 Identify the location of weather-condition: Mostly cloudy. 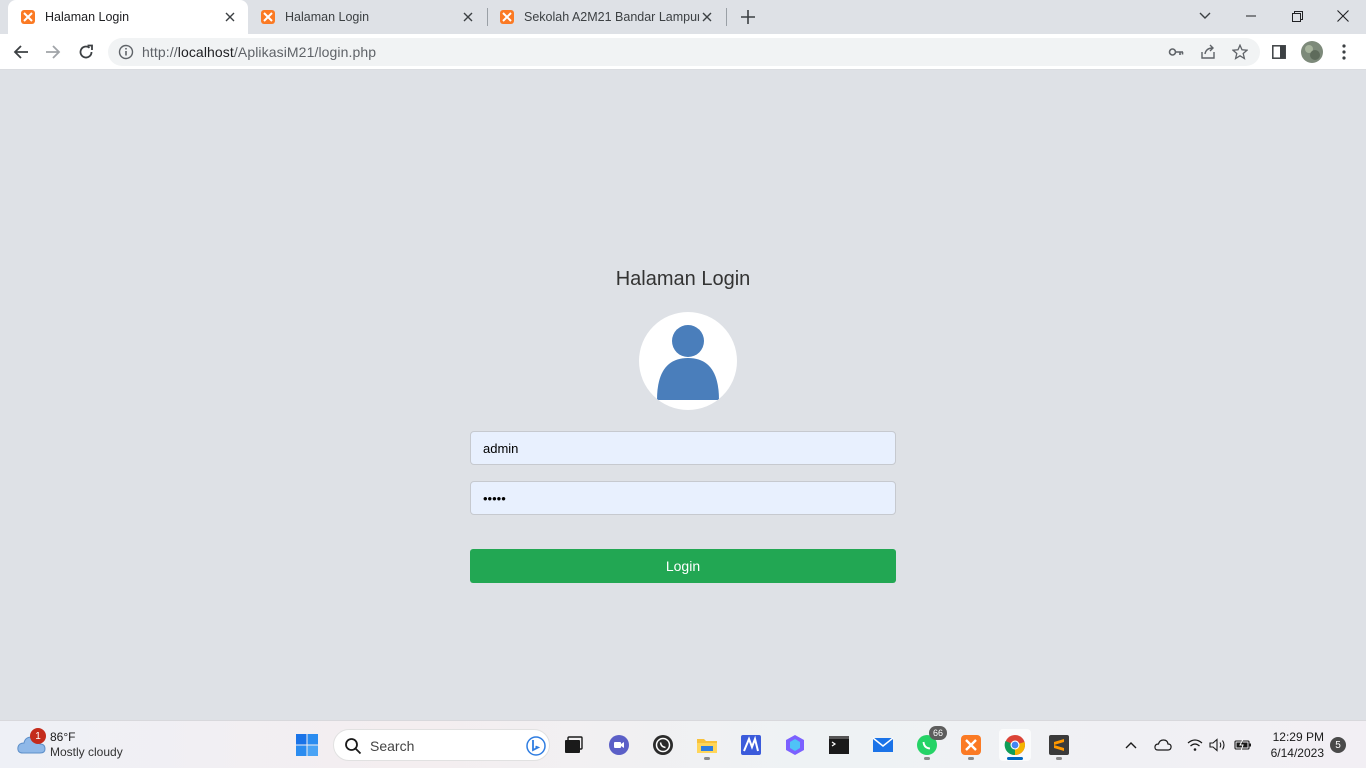
(86, 752).